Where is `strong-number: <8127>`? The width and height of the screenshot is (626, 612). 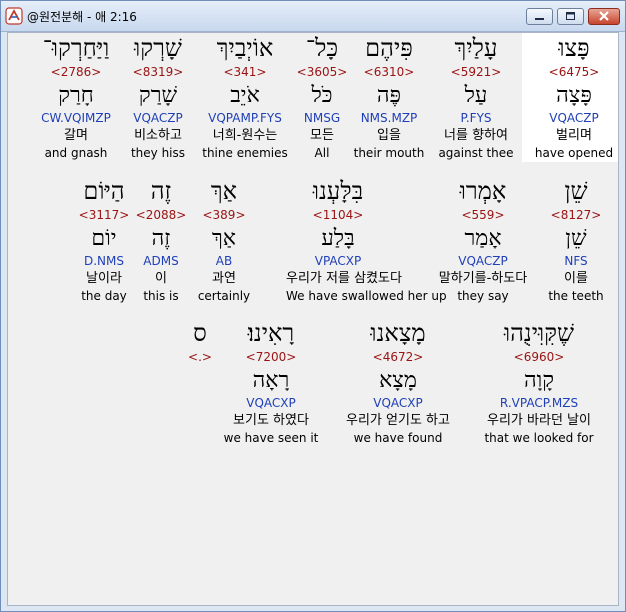 strong-number: <8127> is located at coordinates (571, 215).